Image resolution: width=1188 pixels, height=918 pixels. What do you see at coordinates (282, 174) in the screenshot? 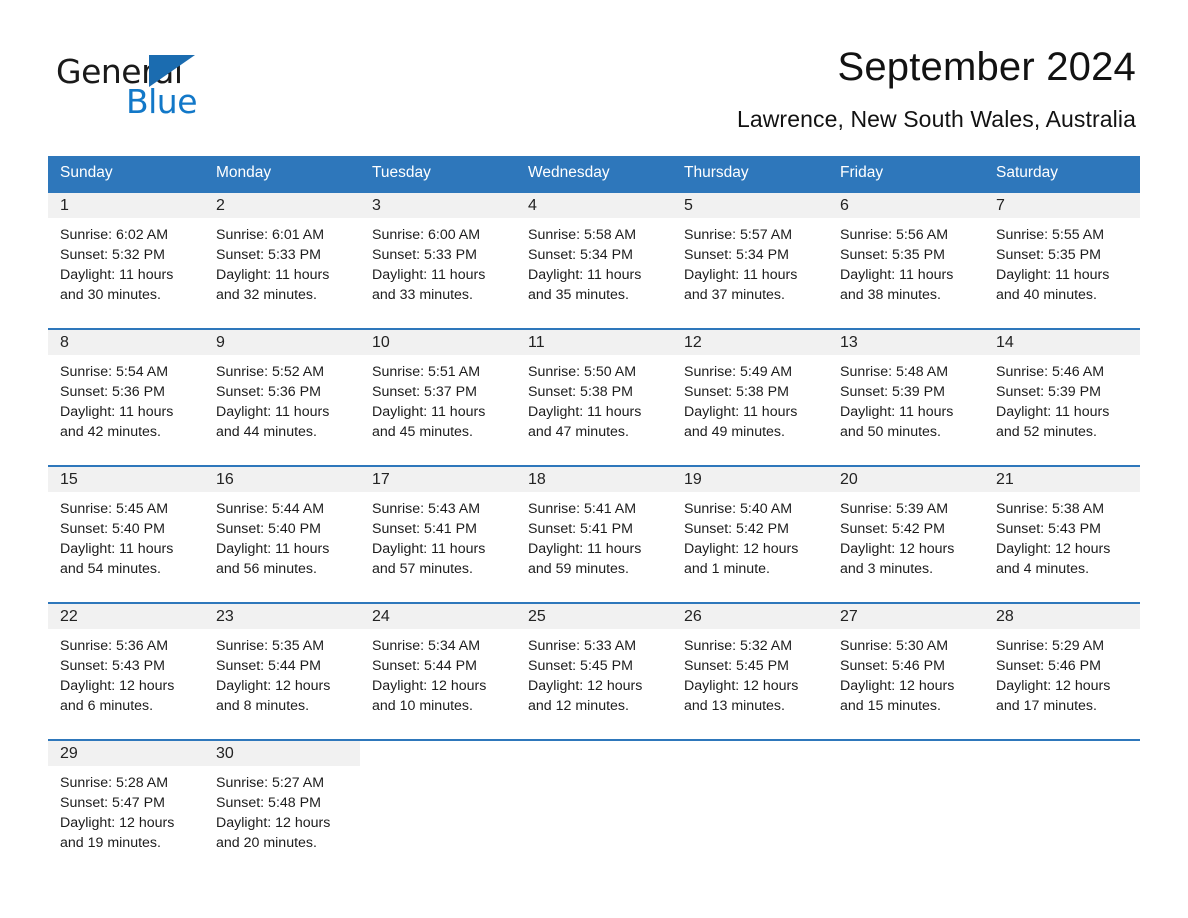
I see `weekday-header-monday: Monday` at bounding box center [282, 174].